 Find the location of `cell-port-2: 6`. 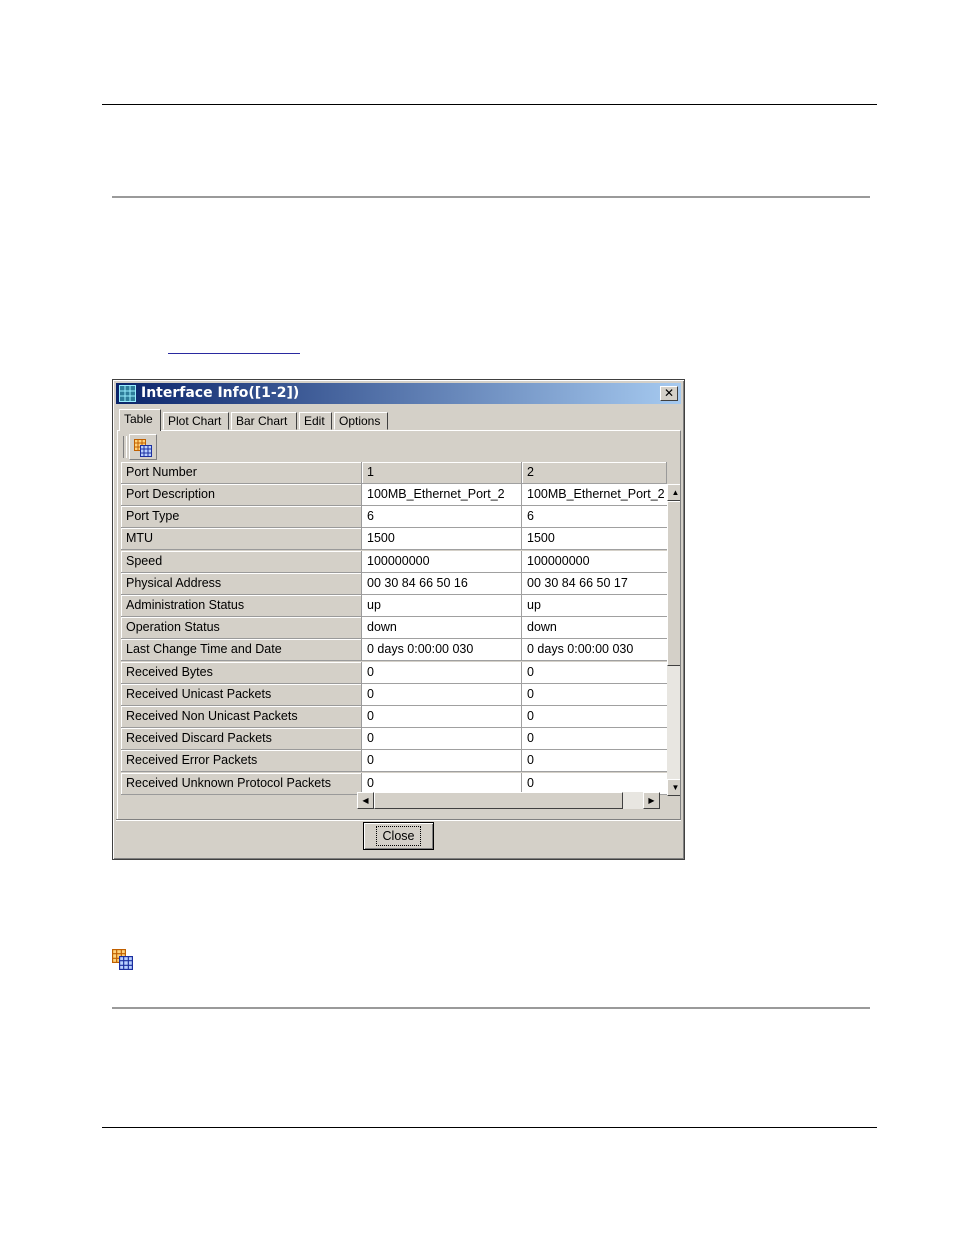

cell-port-2: 6 is located at coordinates (594, 517).